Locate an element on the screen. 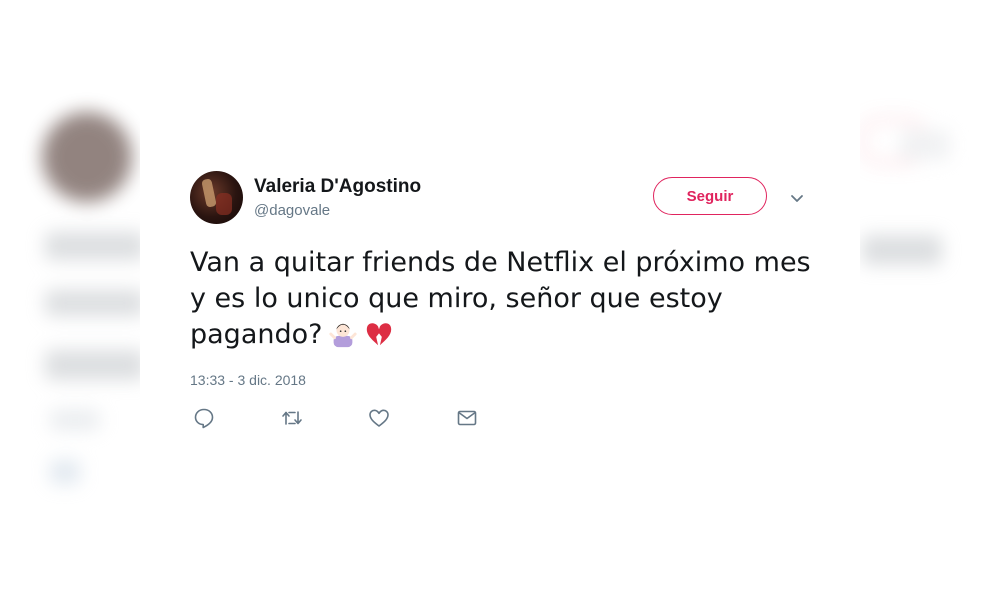 This screenshot has width=1000, height=590. handle: @dagovale is located at coordinates (292, 210).